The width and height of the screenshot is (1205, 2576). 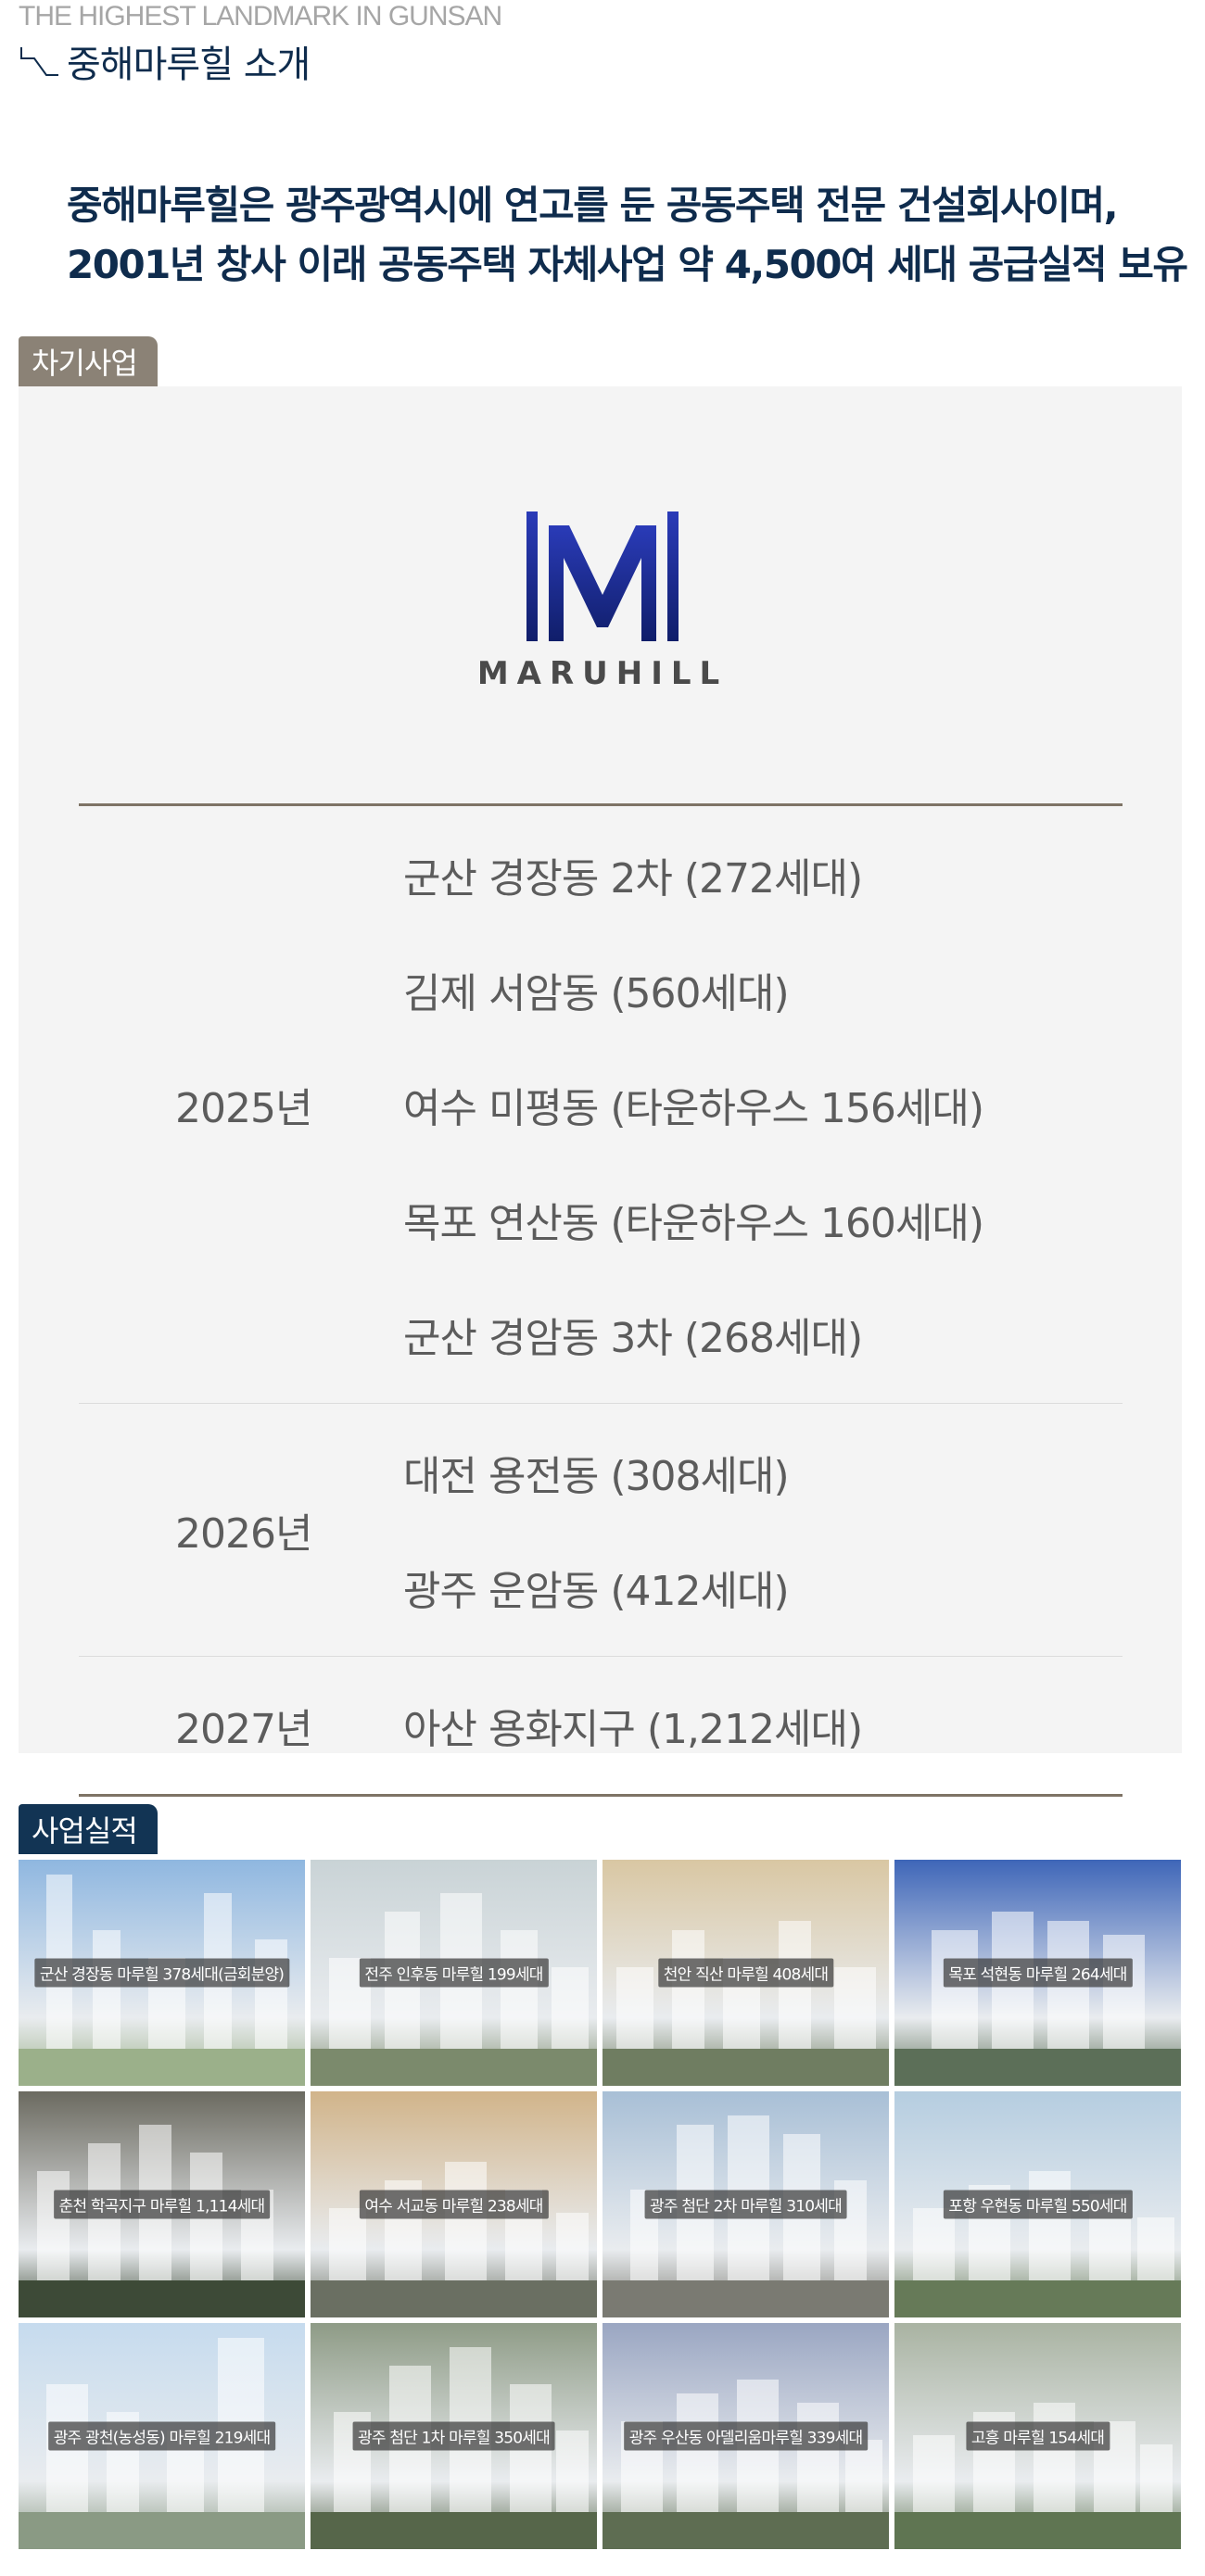 I want to click on project-caption: 광주 우산동 아델리움마루힐 339세대, so click(x=746, y=2436).